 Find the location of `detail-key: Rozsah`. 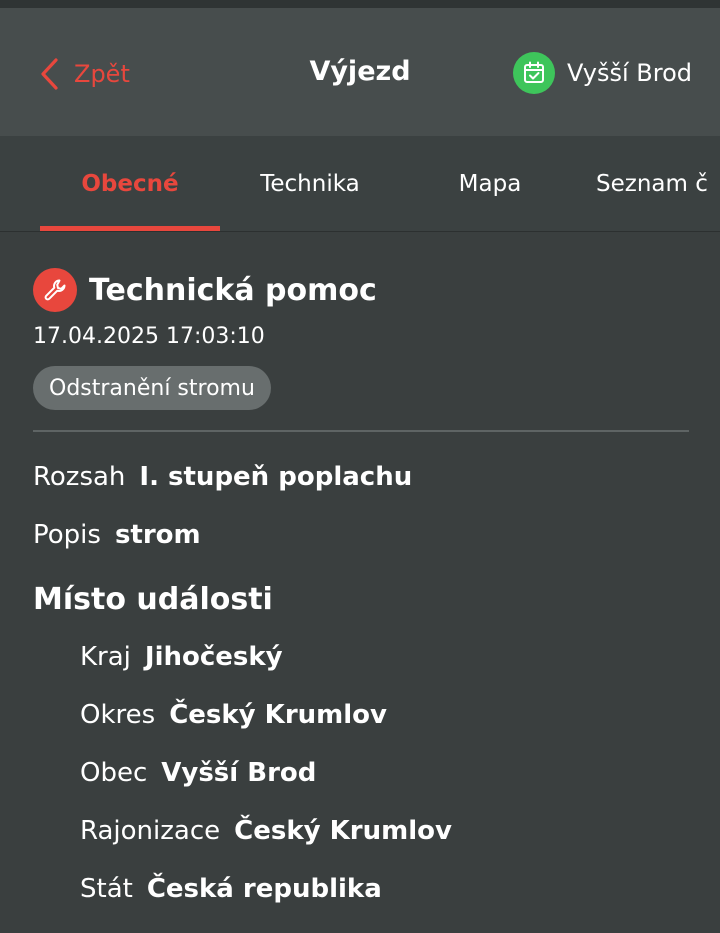

detail-key: Rozsah is located at coordinates (79, 477).